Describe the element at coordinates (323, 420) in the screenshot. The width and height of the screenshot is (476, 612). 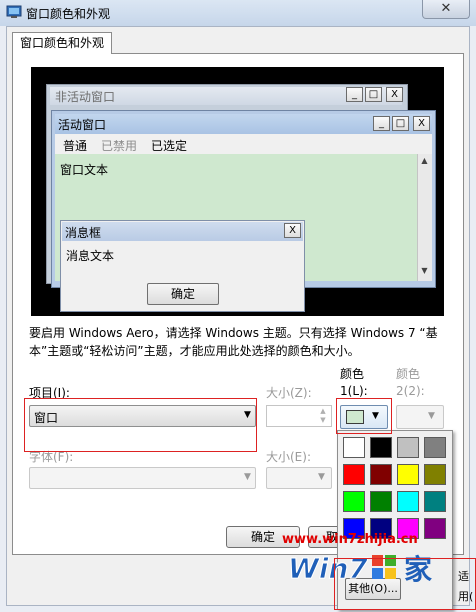
I see `spin-down-icon: ▼` at that location.